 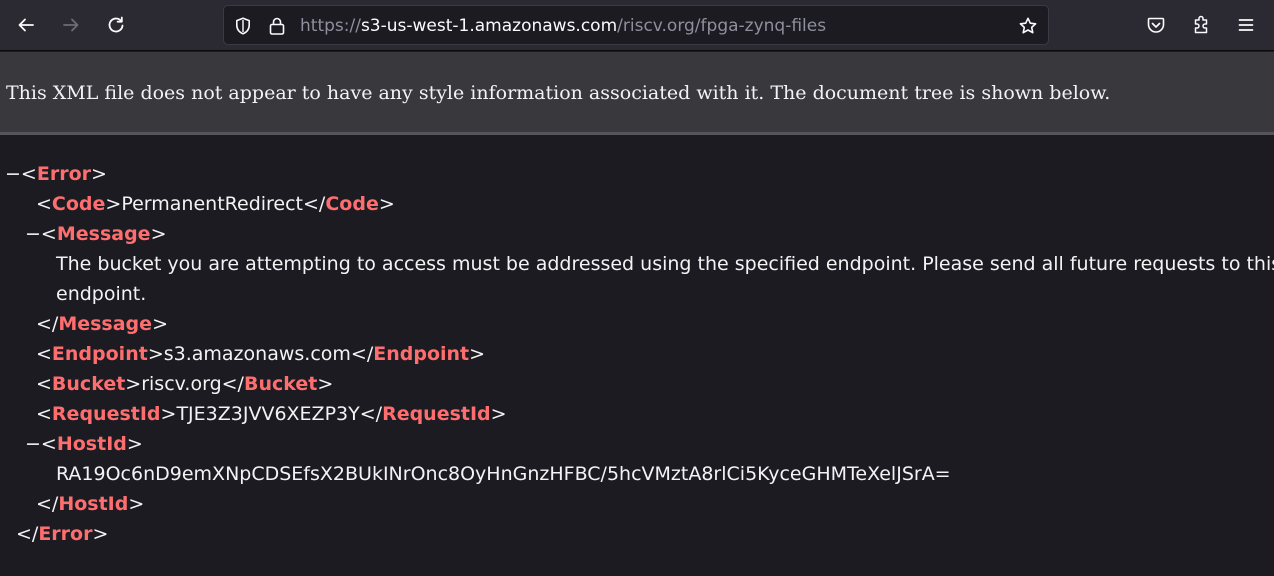 I want to click on collapse-host-id-toggle: −, so click(x=33, y=444).